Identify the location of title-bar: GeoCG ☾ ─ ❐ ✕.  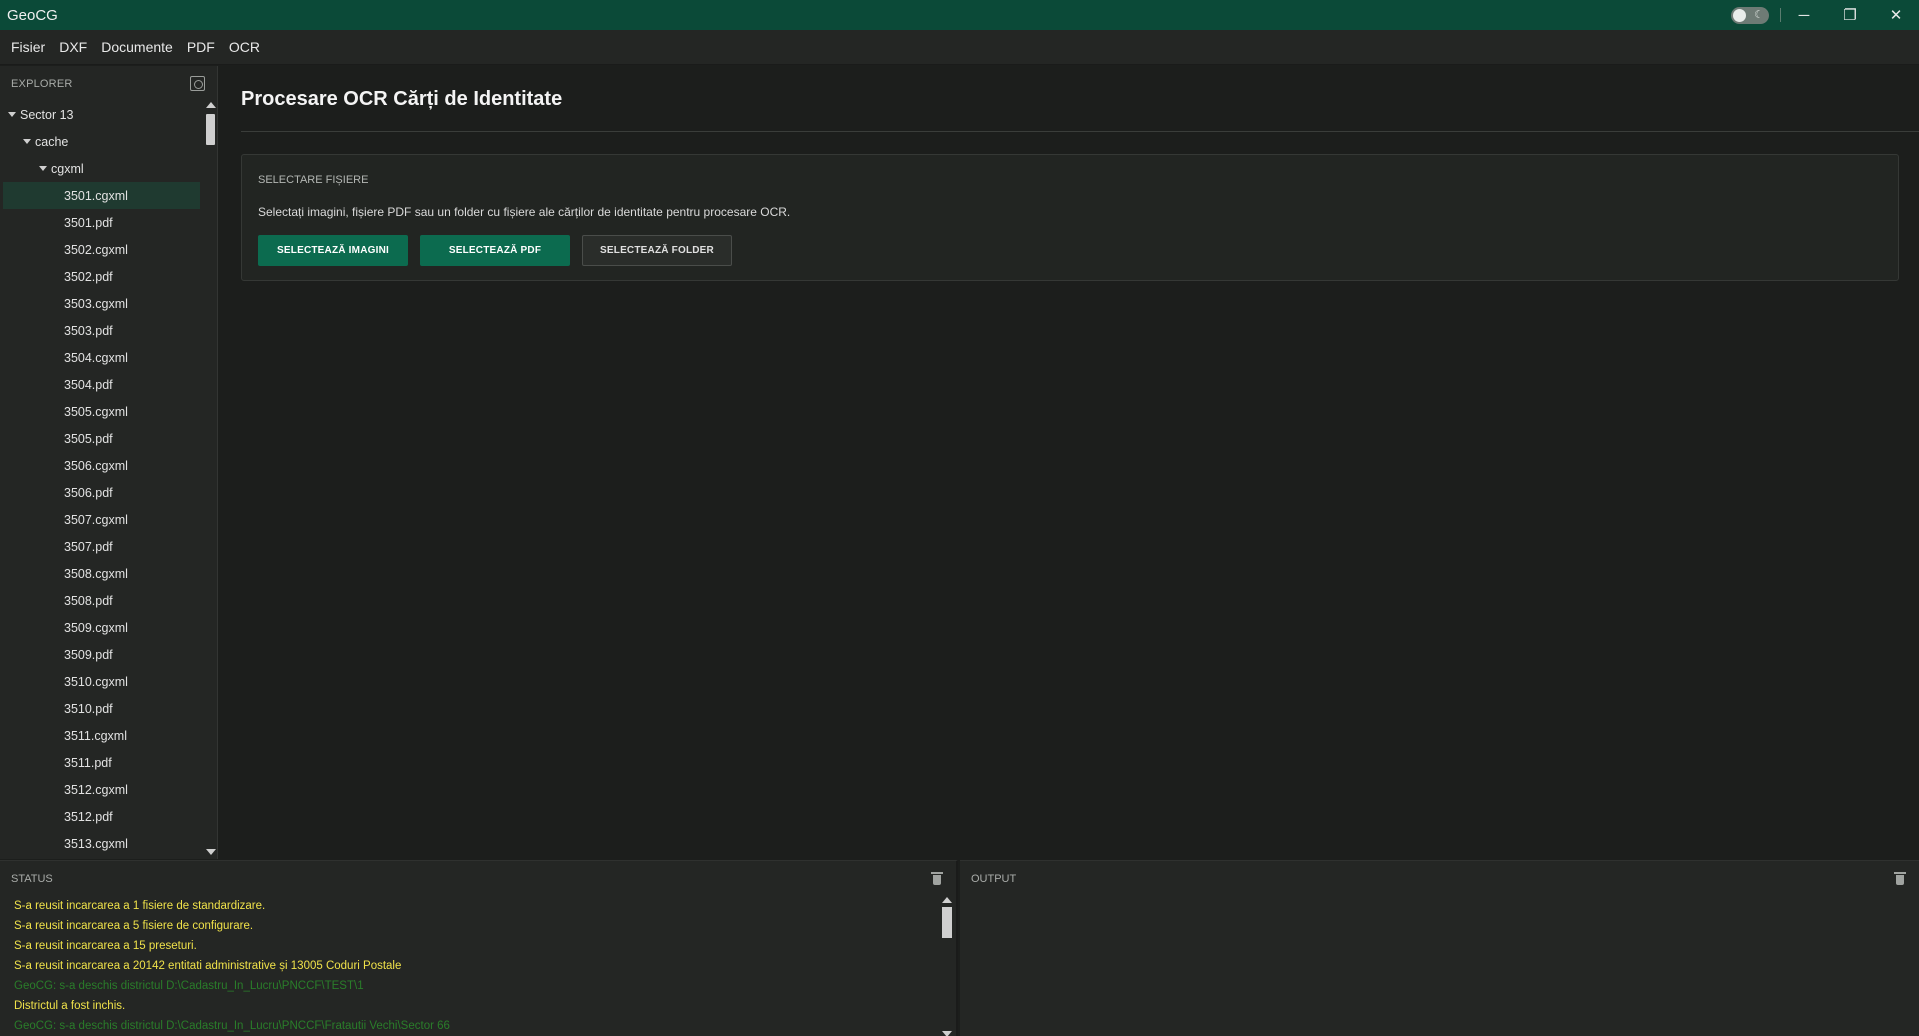
(959, 15).